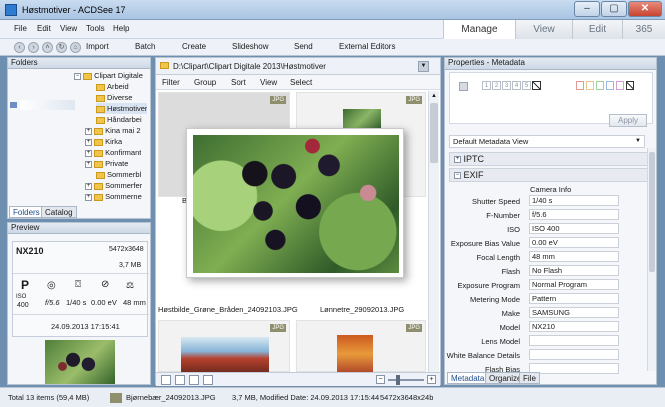  What do you see at coordinates (620, 85) in the screenshot?
I see `color-label-purple` at bounding box center [620, 85].